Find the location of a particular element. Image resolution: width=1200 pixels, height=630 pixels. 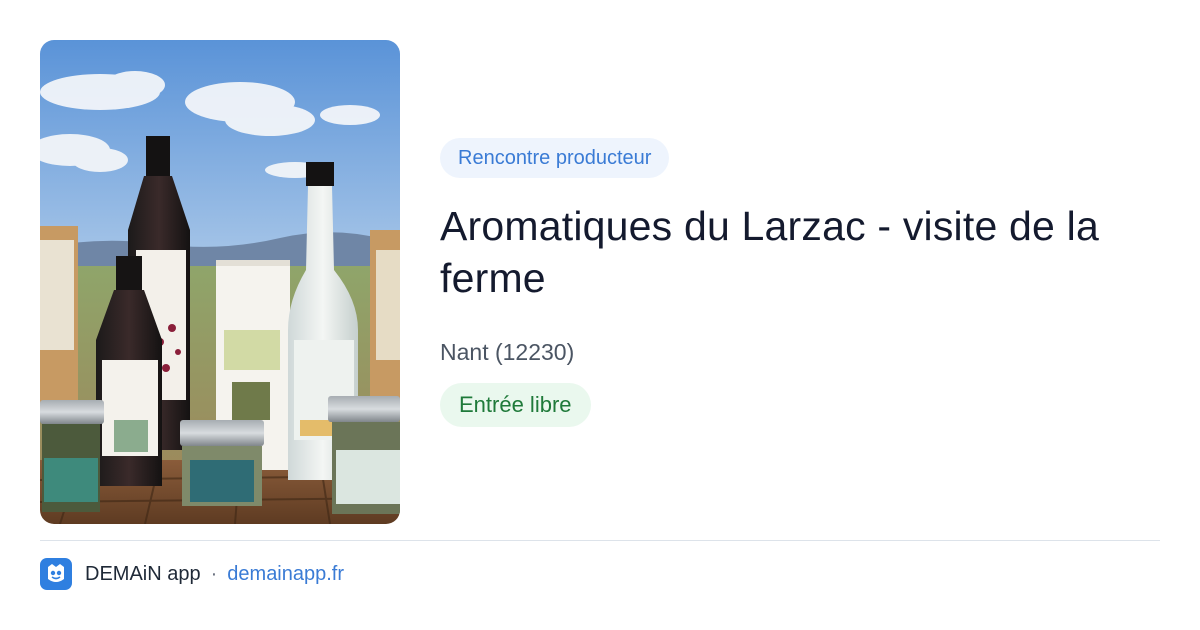

location-text: Nant (12230) is located at coordinates (507, 352).